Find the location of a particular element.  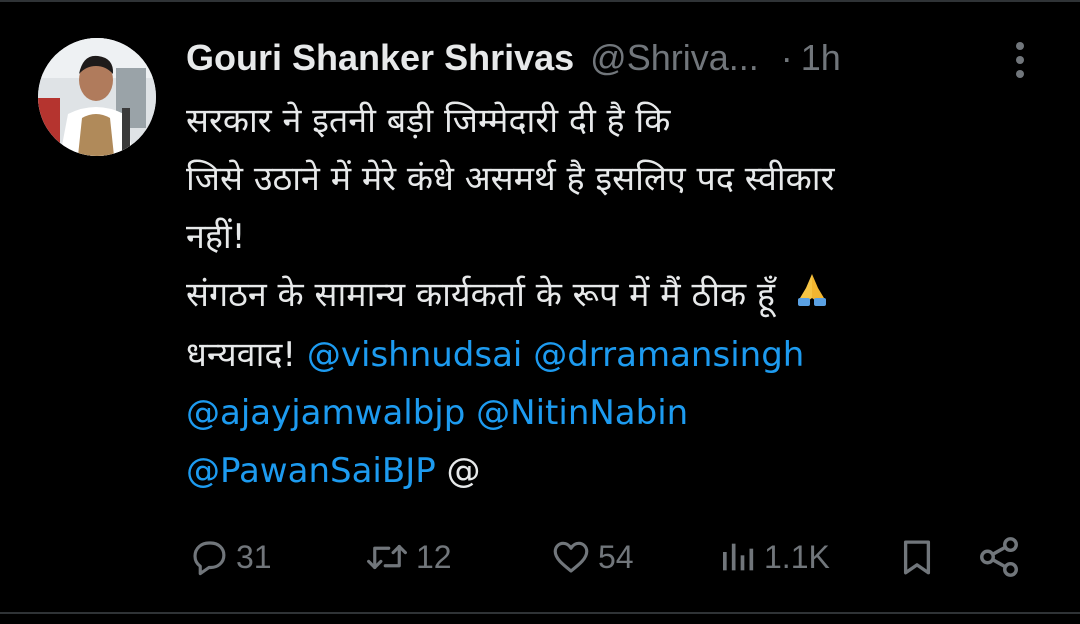

reply-button: 31 is located at coordinates (230, 557).